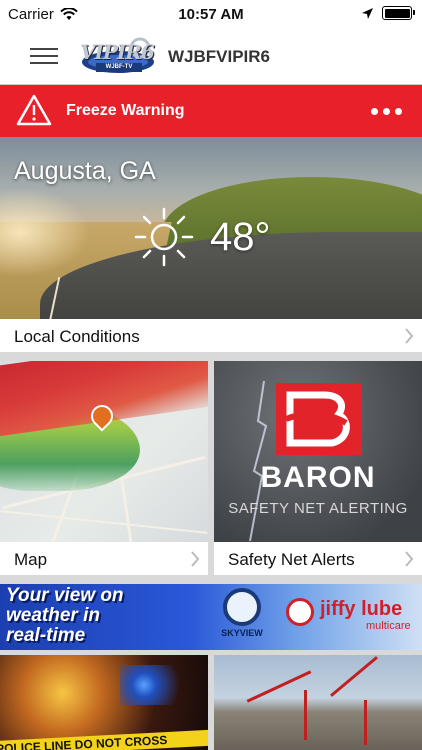 The height and width of the screenshot is (750, 422). What do you see at coordinates (117, 52) in the screenshot?
I see `logo-text: VIPIR6` at bounding box center [117, 52].